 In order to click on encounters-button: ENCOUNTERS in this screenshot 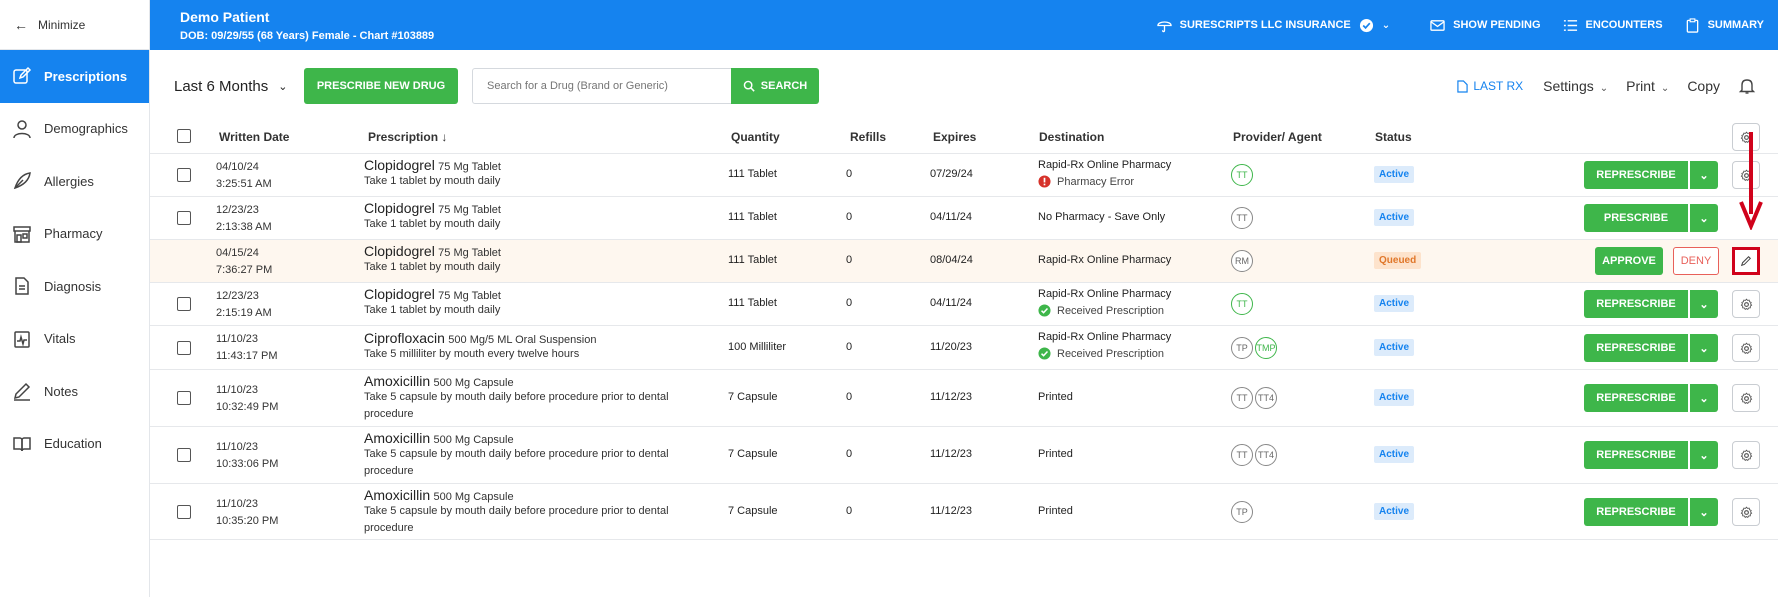, I will do `click(1613, 25)`.